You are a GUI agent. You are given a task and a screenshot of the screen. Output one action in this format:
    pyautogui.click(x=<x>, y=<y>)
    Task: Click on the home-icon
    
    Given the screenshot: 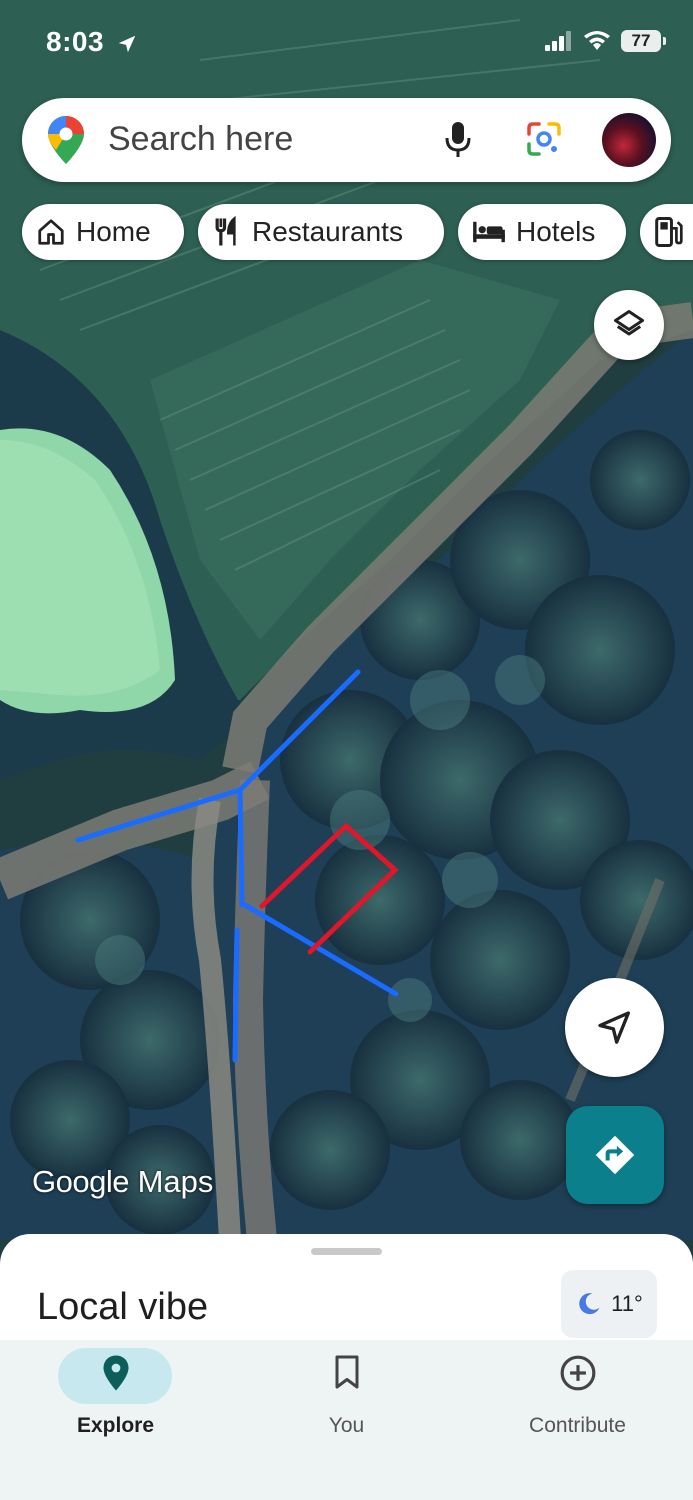 What is the action you would take?
    pyautogui.click(x=51, y=232)
    